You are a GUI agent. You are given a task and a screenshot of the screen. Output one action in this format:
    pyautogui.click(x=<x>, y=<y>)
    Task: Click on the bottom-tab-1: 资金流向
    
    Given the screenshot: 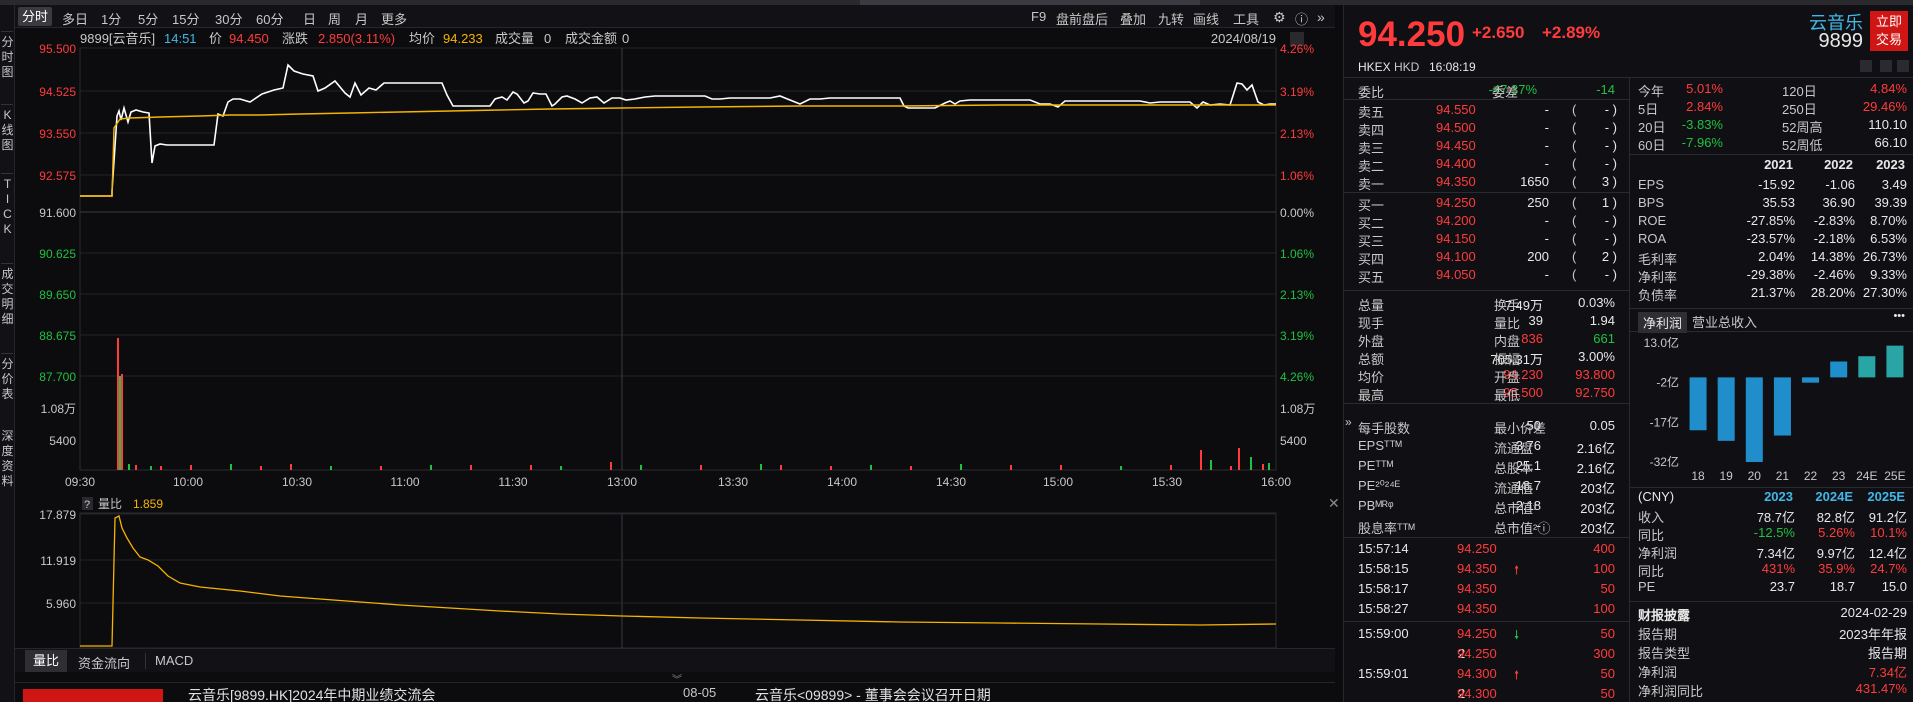 What is the action you would take?
    pyautogui.click(x=104, y=662)
    